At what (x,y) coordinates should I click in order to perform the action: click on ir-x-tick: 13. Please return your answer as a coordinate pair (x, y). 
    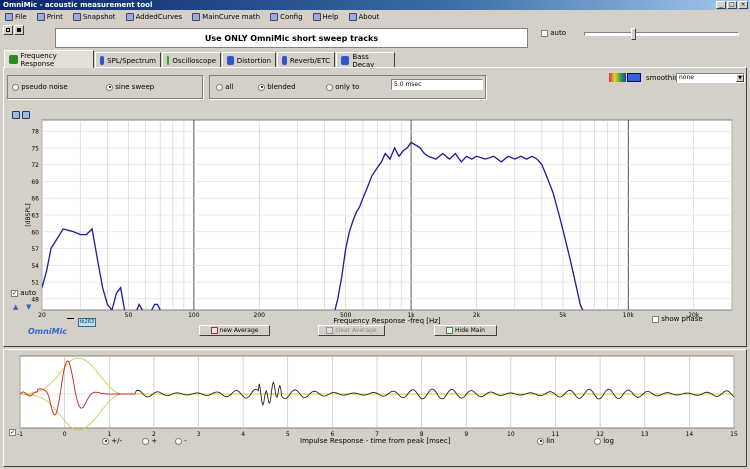
    Looking at the image, I should click on (645, 434).